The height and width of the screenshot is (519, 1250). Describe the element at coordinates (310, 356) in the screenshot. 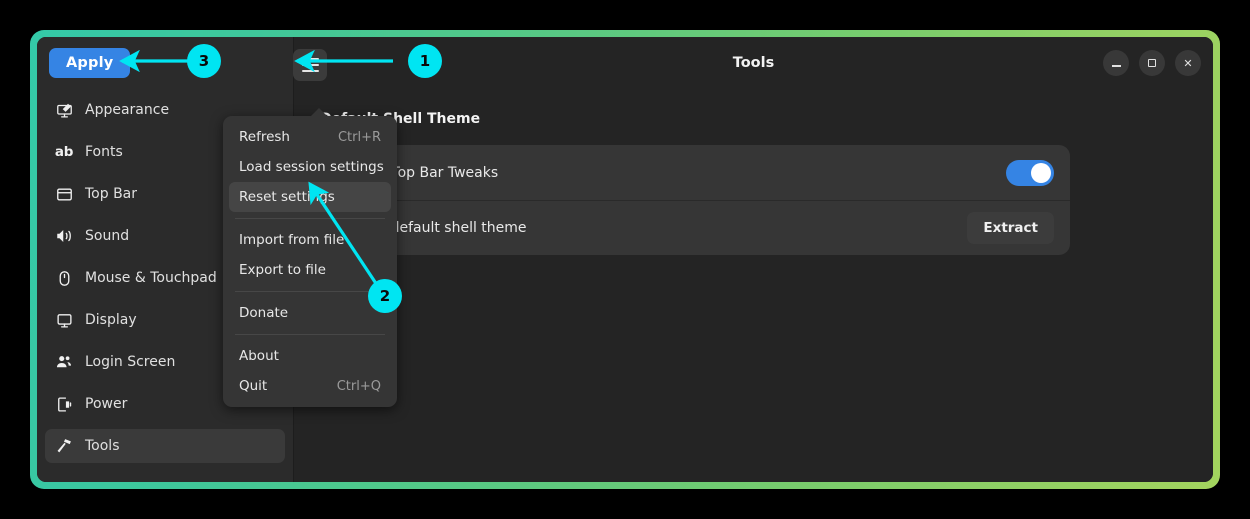

I see `menu-item-about: About` at that location.